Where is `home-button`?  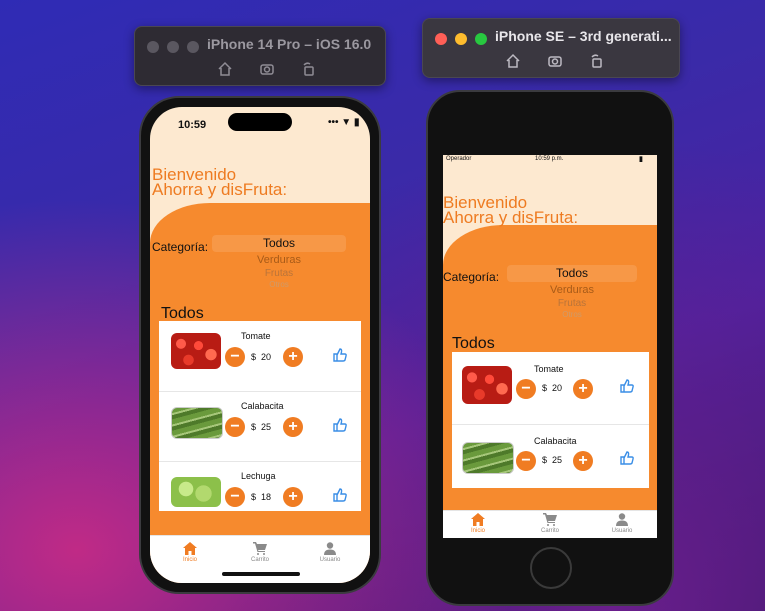
home-button is located at coordinates (551, 568).